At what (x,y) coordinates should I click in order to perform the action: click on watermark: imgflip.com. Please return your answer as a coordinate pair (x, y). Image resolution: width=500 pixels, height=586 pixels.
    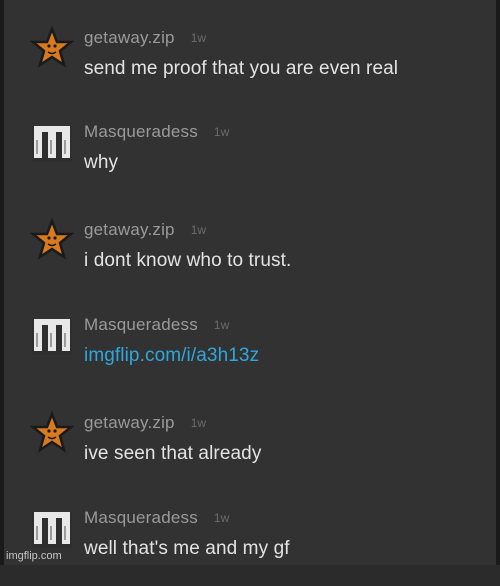
    Looking at the image, I should click on (34, 556).